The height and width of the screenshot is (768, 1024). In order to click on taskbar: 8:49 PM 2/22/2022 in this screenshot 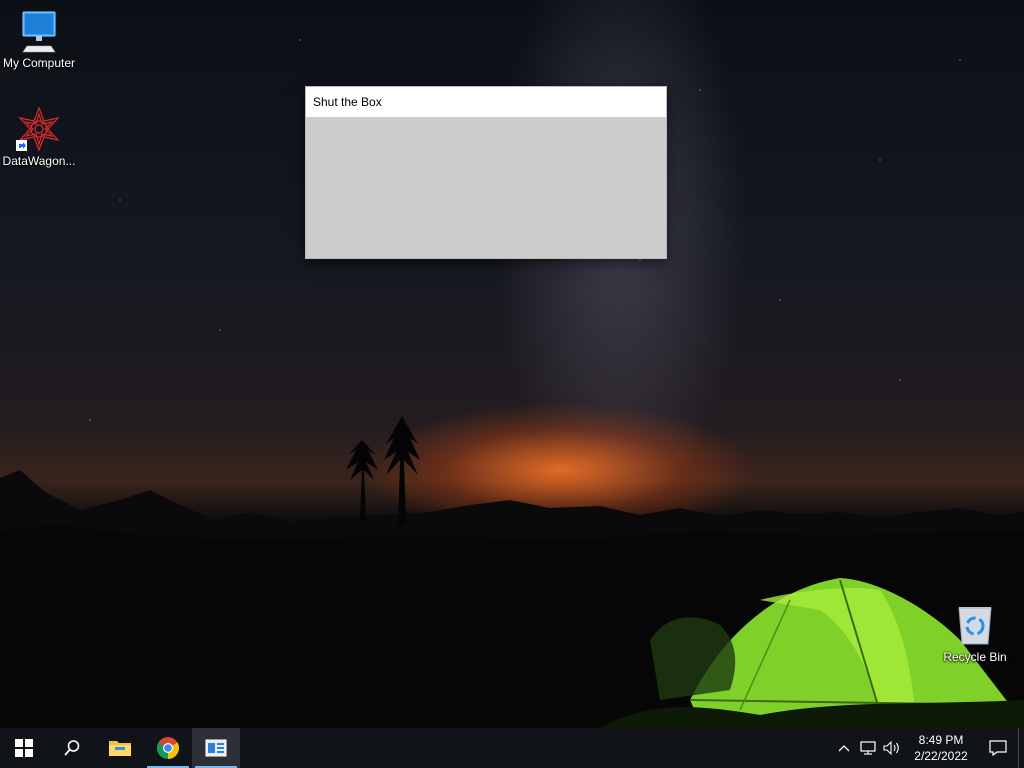, I will do `click(512, 748)`.